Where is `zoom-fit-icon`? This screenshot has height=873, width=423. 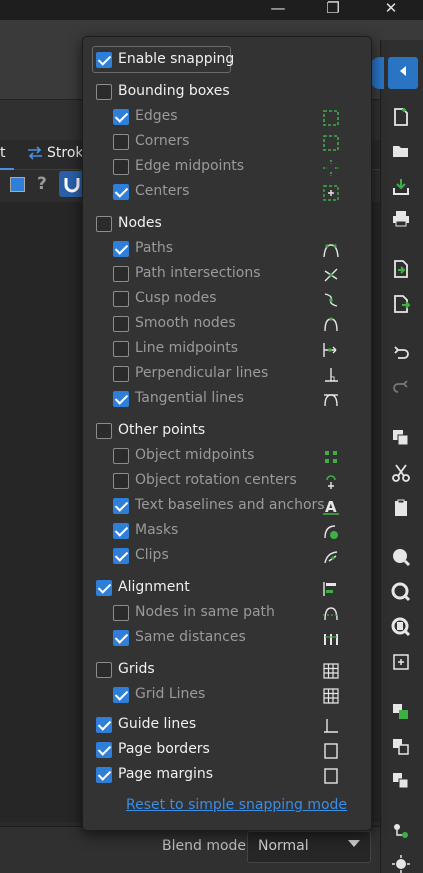 zoom-fit-icon is located at coordinates (401, 662).